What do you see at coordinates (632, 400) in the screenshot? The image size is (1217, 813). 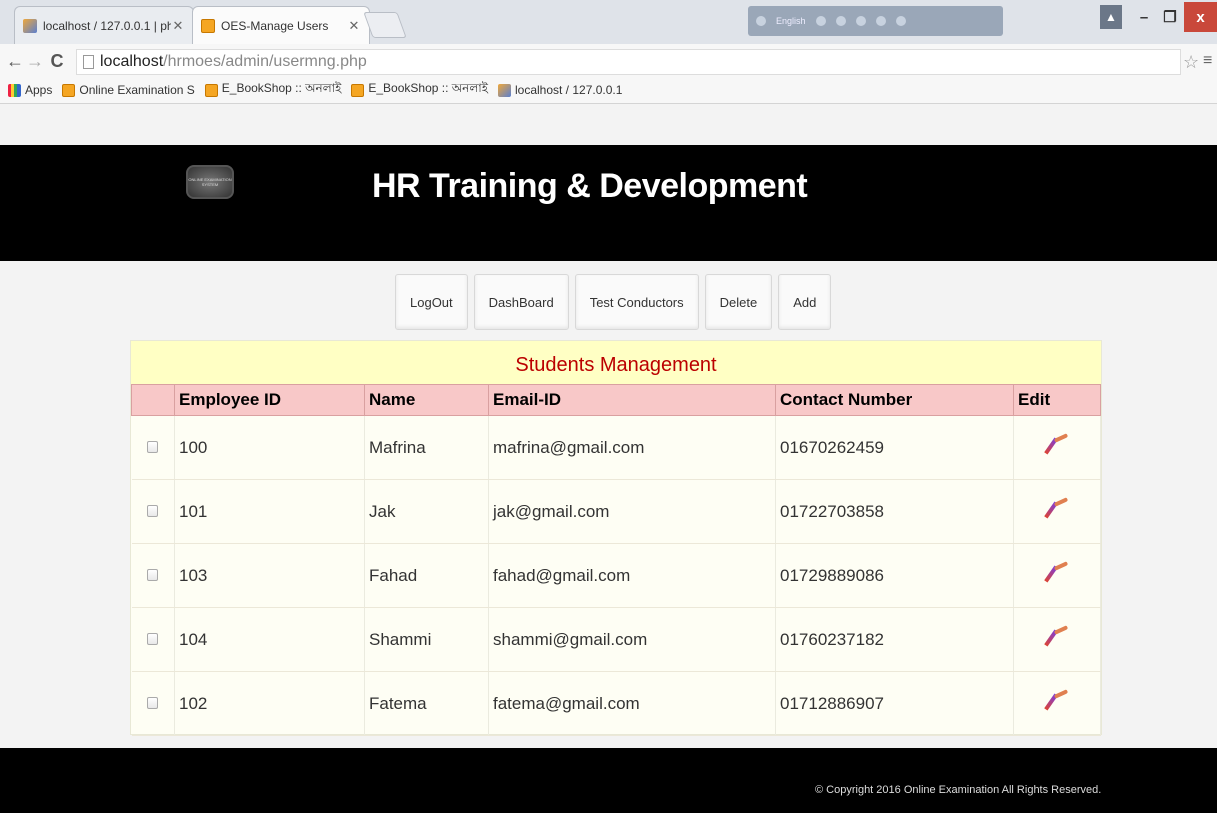 I see `column-header-email: Email-ID` at bounding box center [632, 400].